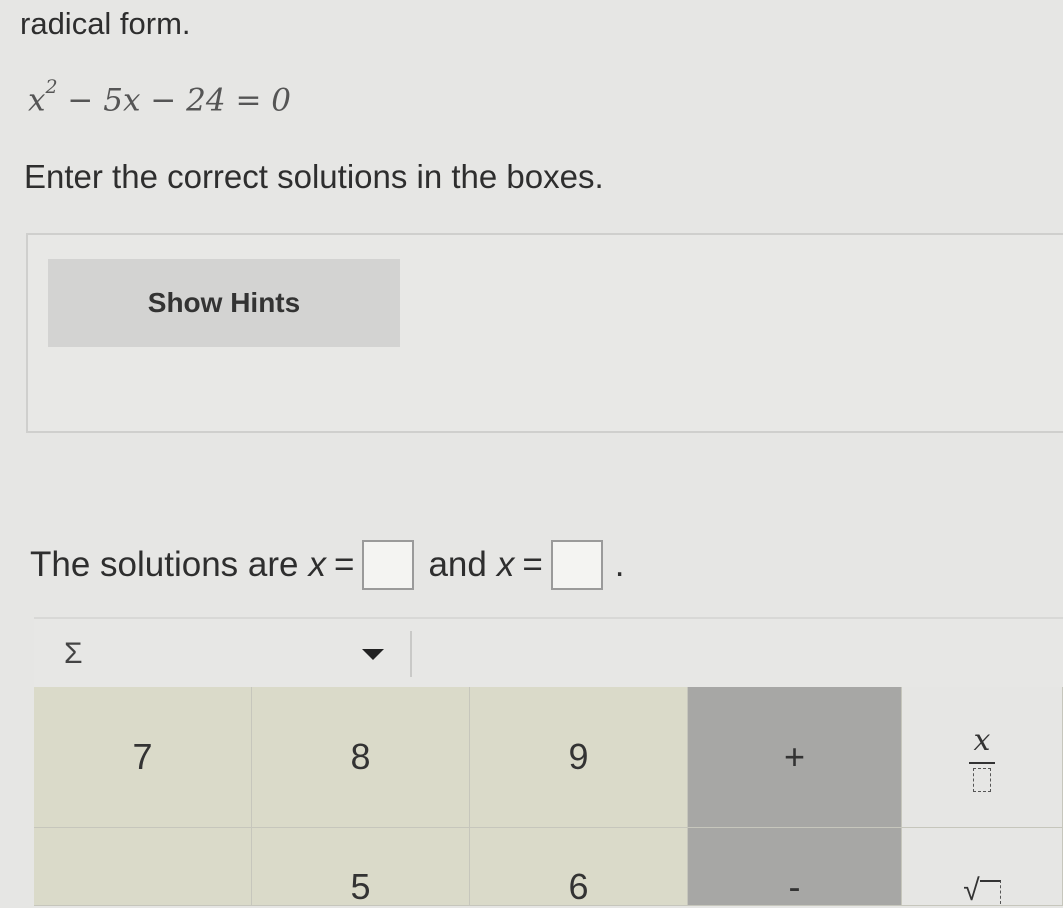 This screenshot has width=1063, height=908. Describe the element at coordinates (795, 757) in the screenshot. I see `key-plus: +` at that location.